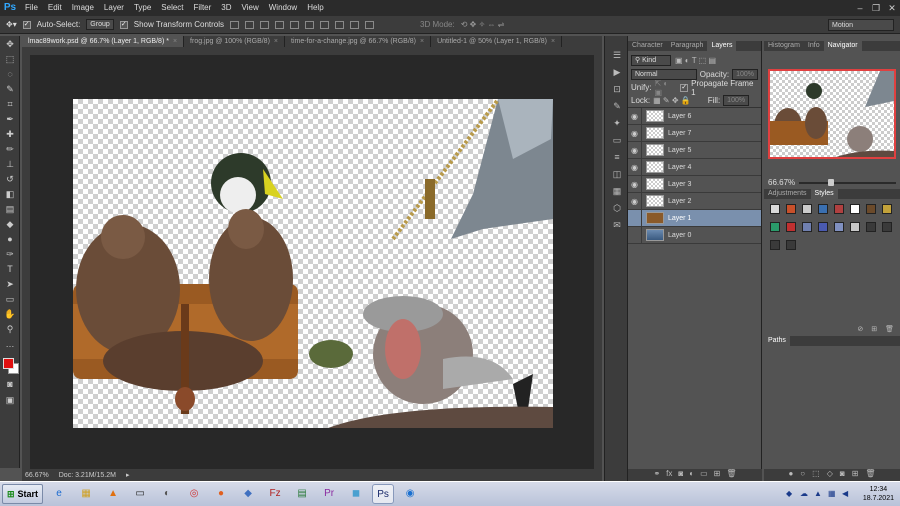 The width and height of the screenshot is (900, 506). Describe the element at coordinates (665, 88) in the screenshot. I see `unify-icons: ⇱ ◐ ▣` at that location.